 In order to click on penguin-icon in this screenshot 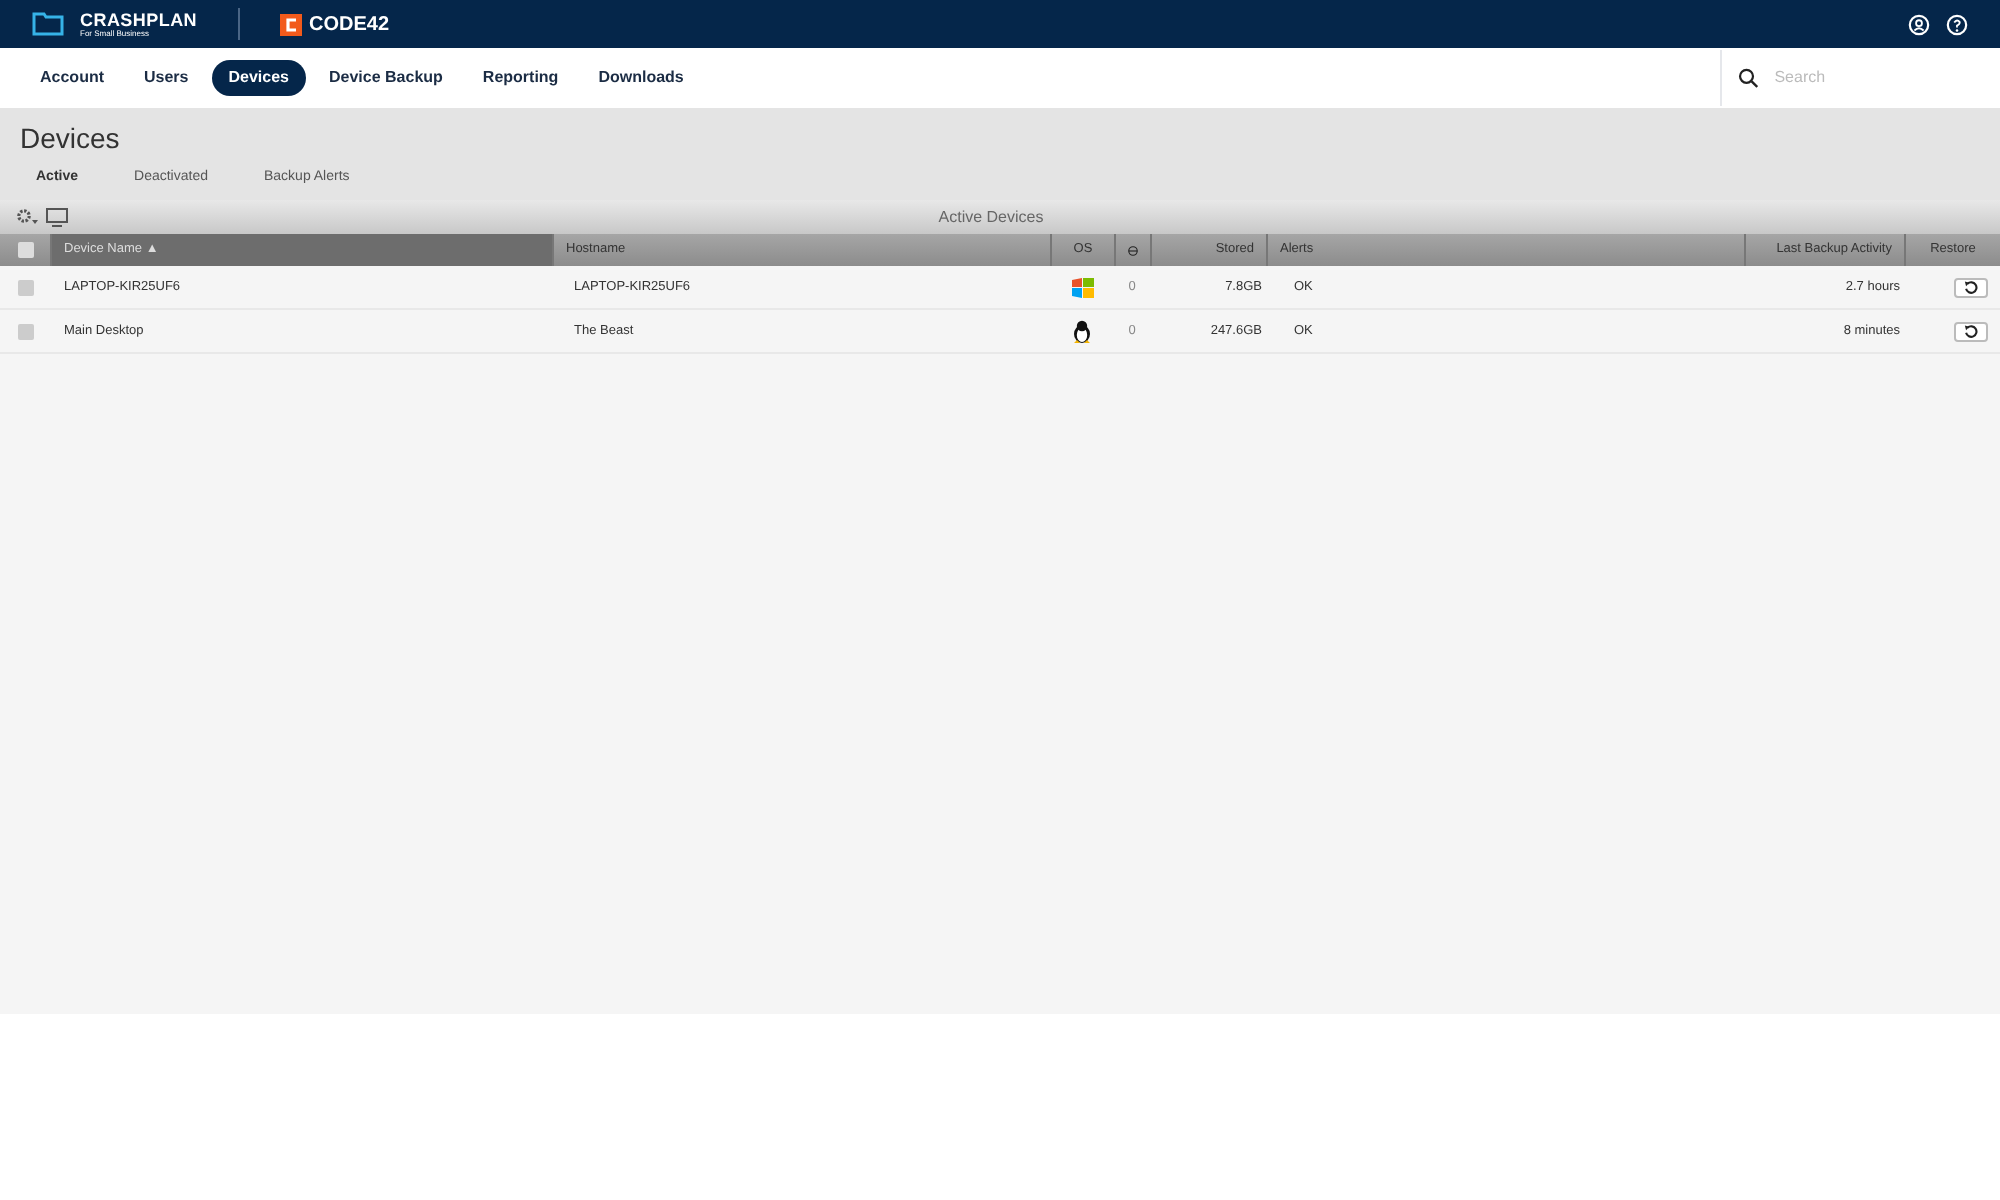, I will do `click(1082, 331)`.